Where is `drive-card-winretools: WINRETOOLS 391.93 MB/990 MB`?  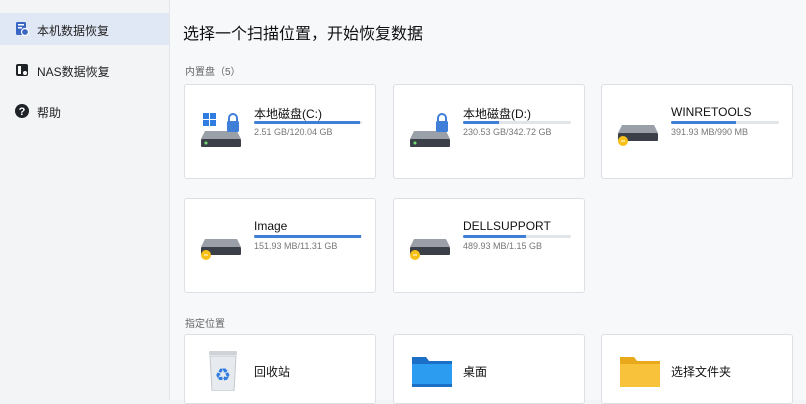 drive-card-winretools: WINRETOOLS 391.93 MB/990 MB is located at coordinates (697, 131).